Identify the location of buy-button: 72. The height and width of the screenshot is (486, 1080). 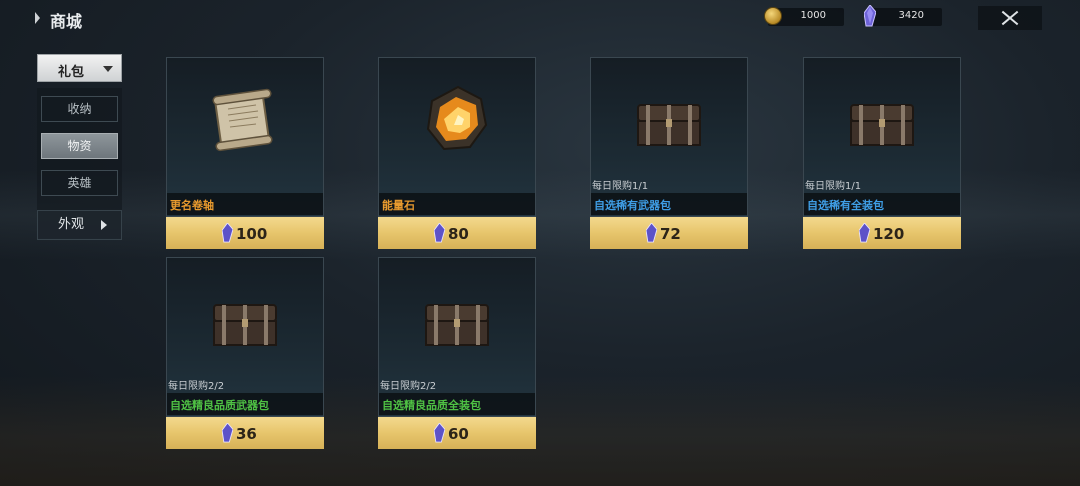
(669, 233).